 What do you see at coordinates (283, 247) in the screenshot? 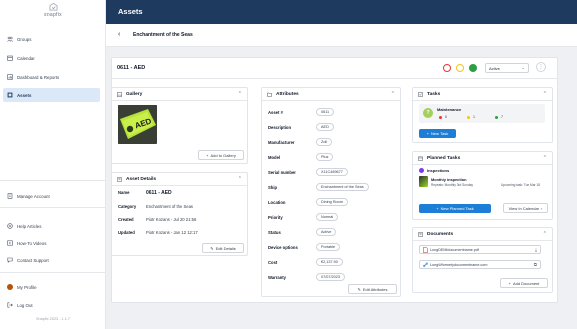
I see `attribute-key: Device options` at bounding box center [283, 247].